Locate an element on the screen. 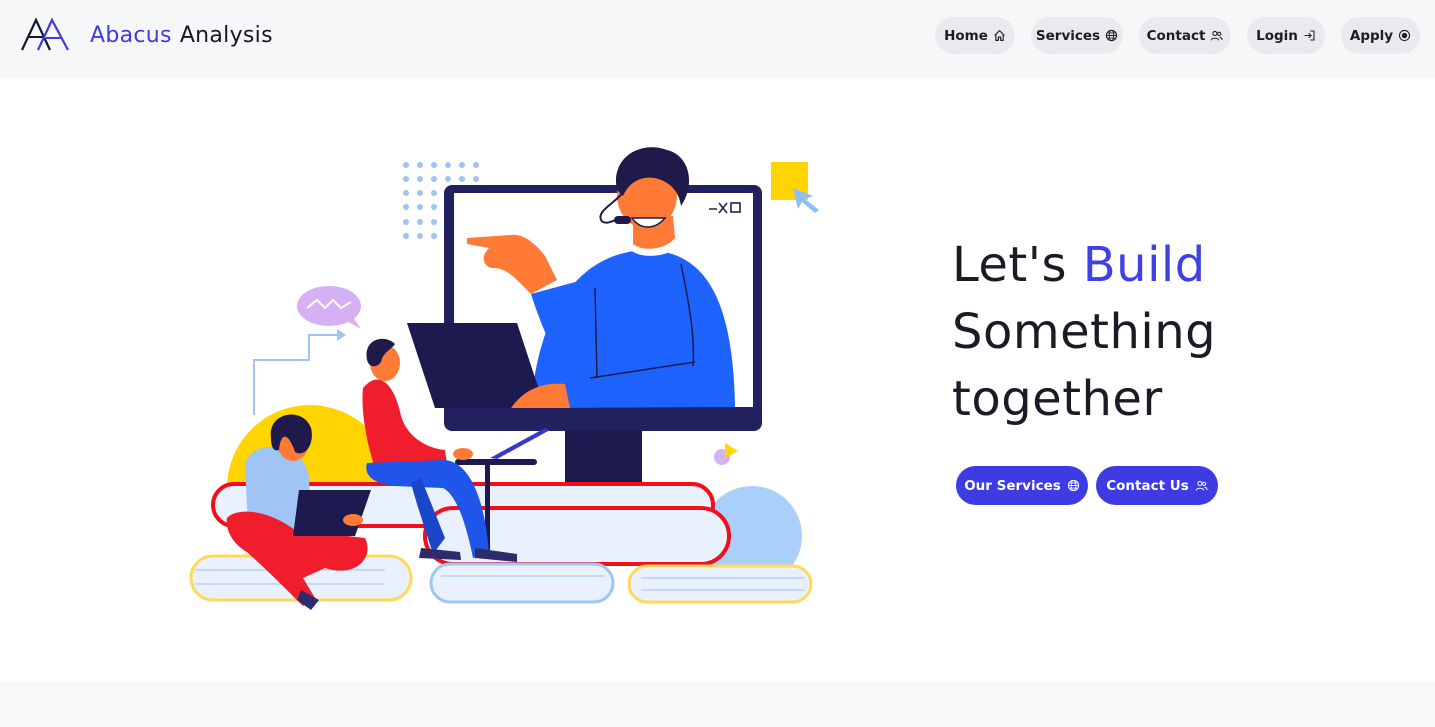 The width and height of the screenshot is (1435, 727). nav-services-button: Services is located at coordinates (1077, 35).